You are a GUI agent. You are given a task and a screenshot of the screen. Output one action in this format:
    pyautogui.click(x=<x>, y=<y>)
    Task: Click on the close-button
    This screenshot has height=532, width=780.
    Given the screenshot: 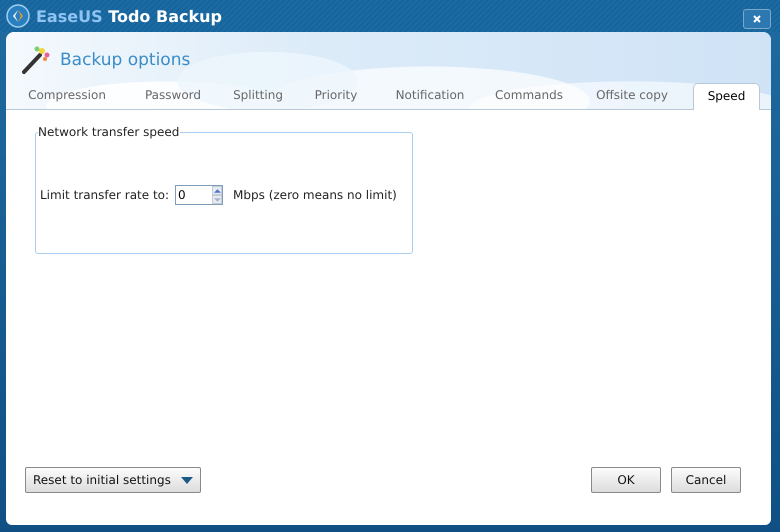 What is the action you would take?
    pyautogui.click(x=757, y=19)
    